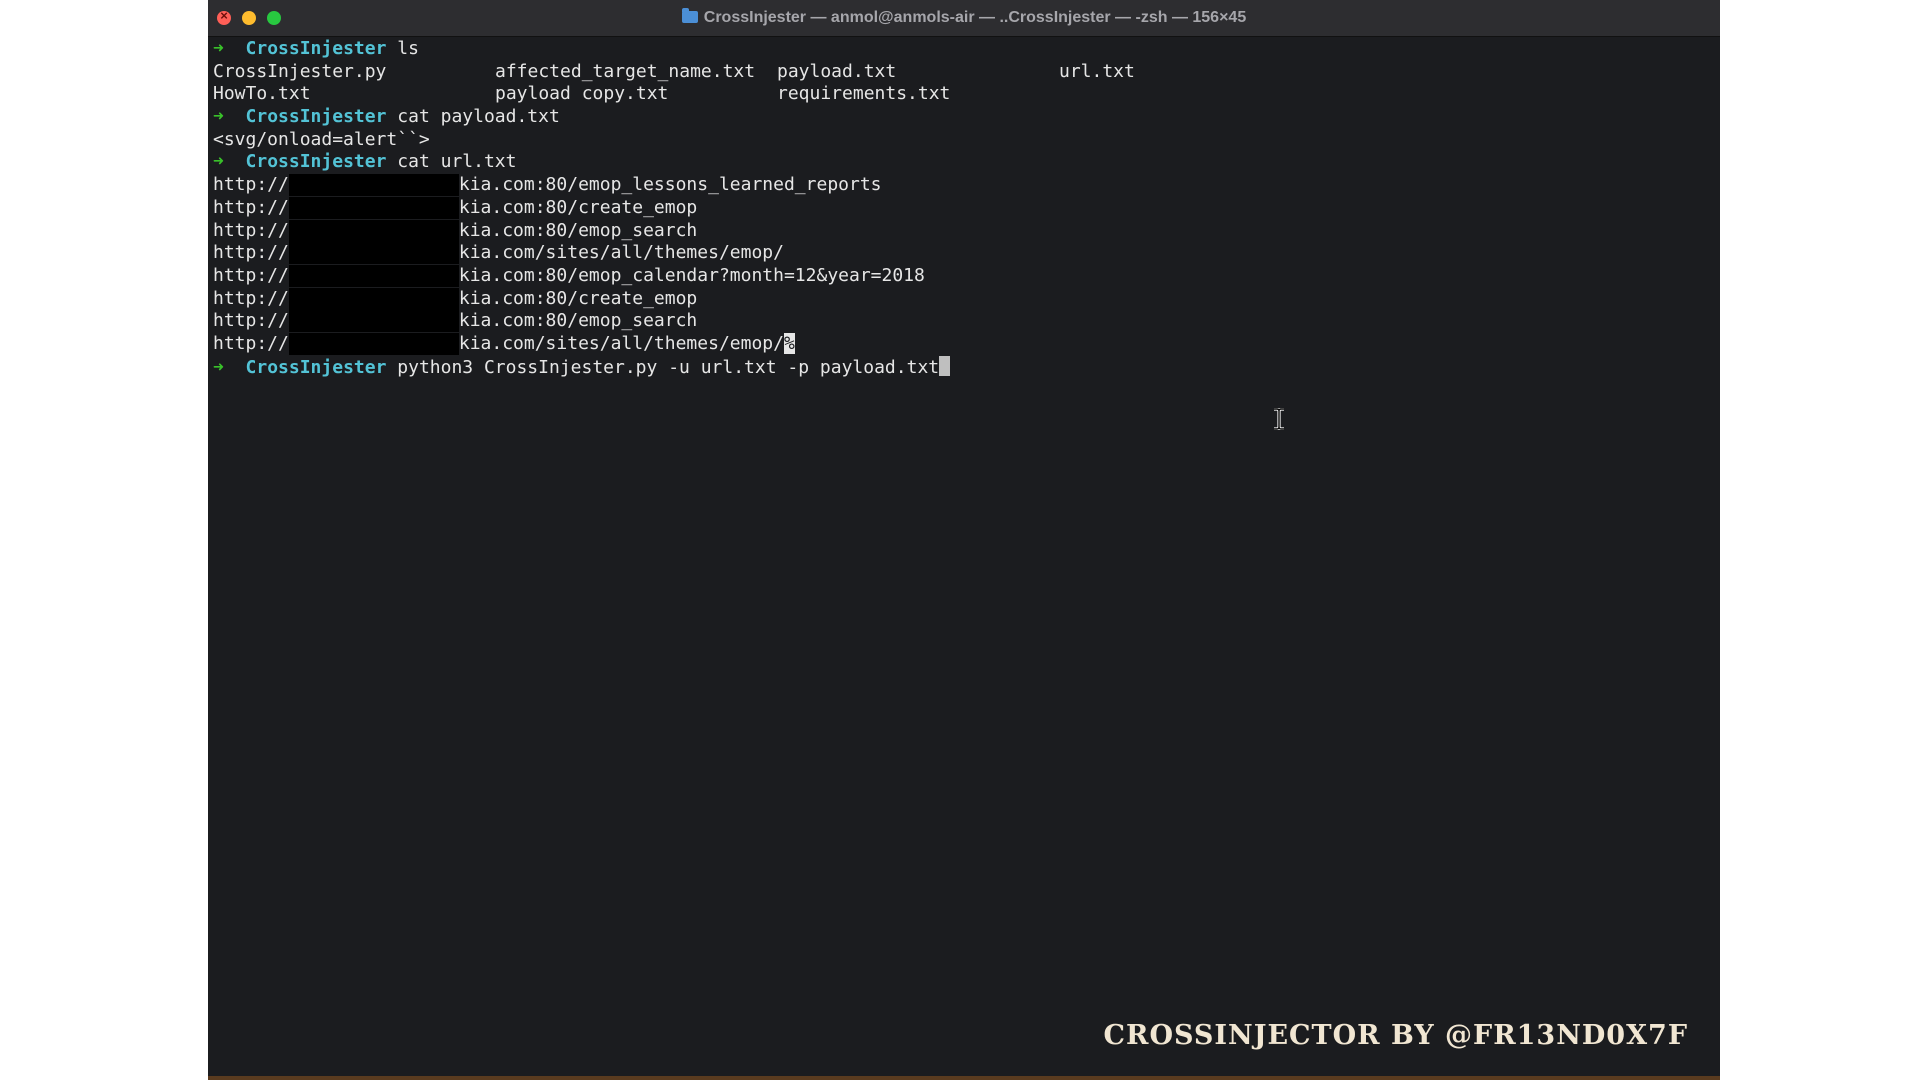 Image resolution: width=1920 pixels, height=1080 pixels. What do you see at coordinates (457, 162) in the screenshot?
I see `command-text: cat url.txt` at bounding box center [457, 162].